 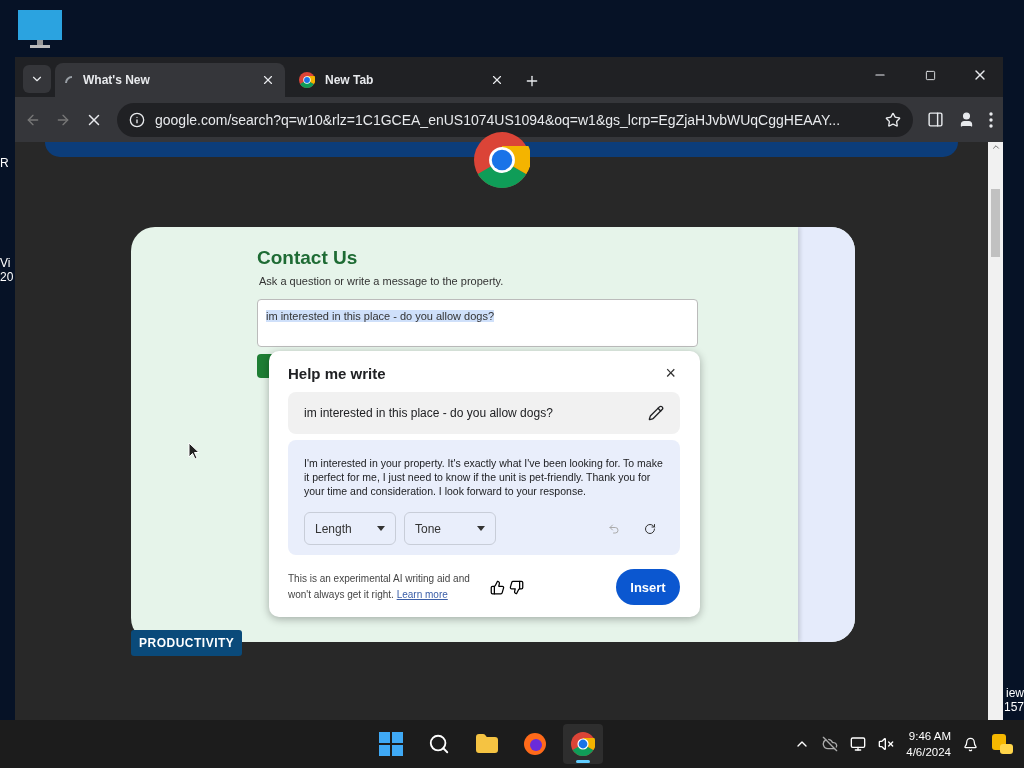 I want to click on message-field: im interested in this place - do you allow dogs?, so click(x=477, y=323).